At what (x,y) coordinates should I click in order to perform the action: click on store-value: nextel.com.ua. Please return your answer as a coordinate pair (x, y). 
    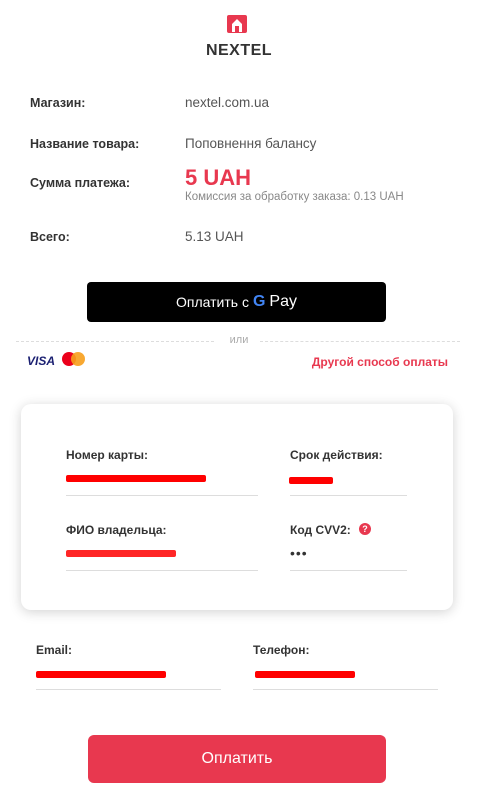
    Looking at the image, I should click on (227, 102).